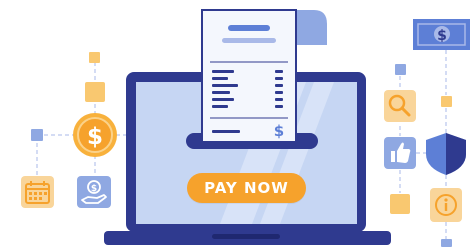 This screenshot has height=247, width=470. I want to click on pay-now-button: PAY NOW, so click(246, 188).